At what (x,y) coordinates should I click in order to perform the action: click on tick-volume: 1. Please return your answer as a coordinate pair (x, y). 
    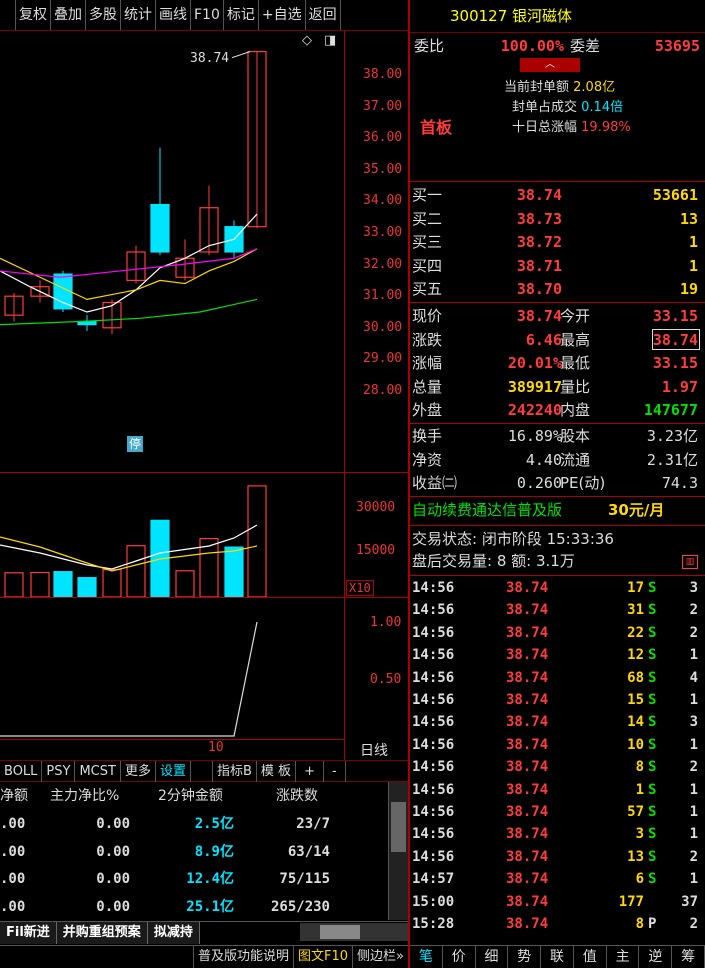
    Looking at the image, I should click on (639, 789).